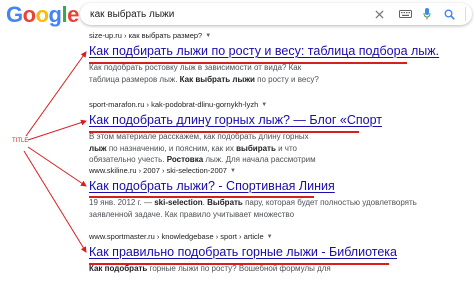  I want to click on annotation-arrows, so click(55, 152).